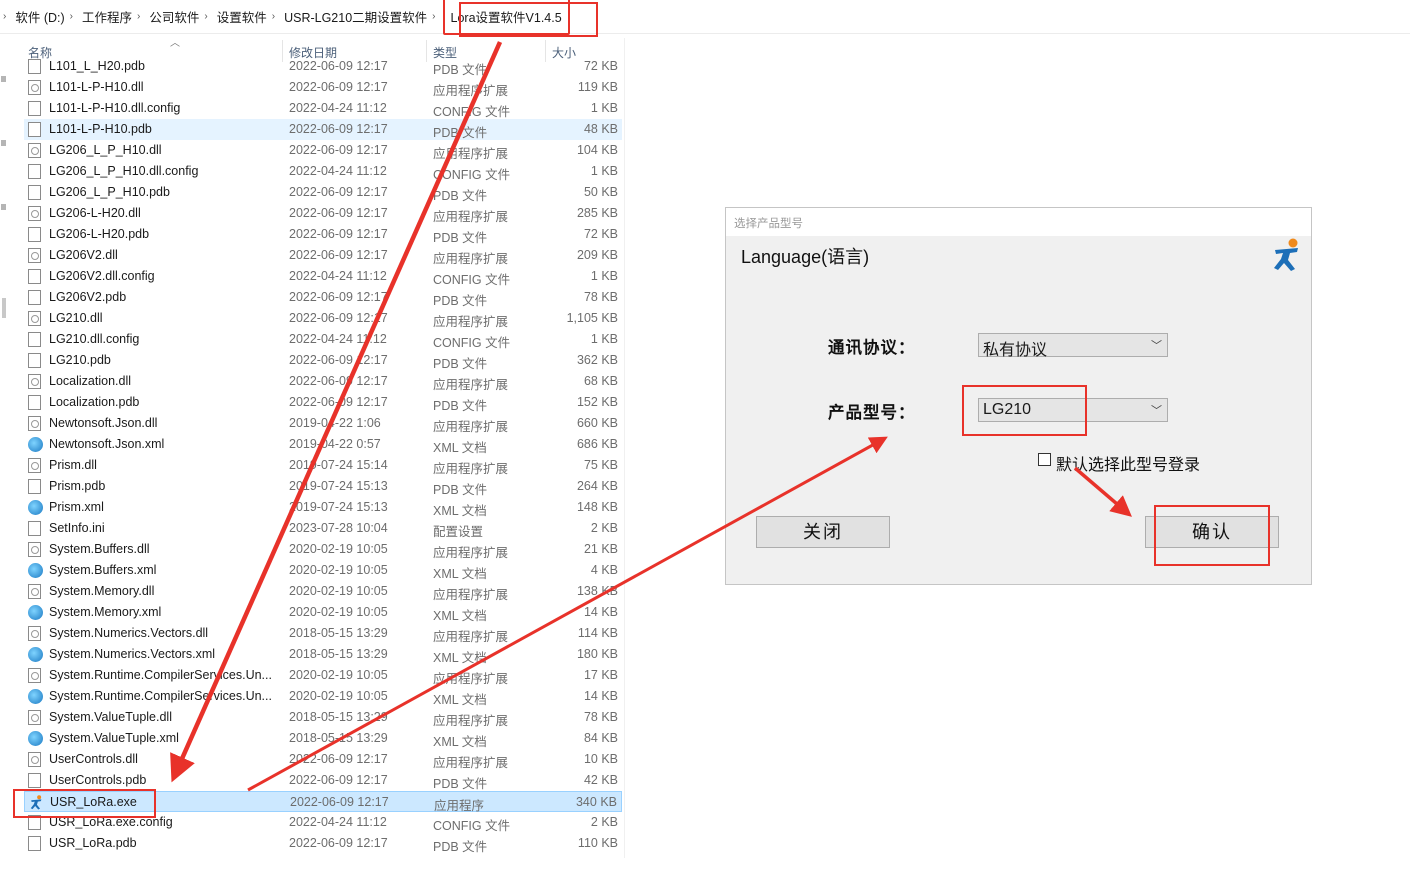 The image size is (1410, 876). What do you see at coordinates (323, 318) in the screenshot?
I see `file-row: LG210.dll 2022-06-09 12:17 应用程序扩展 1,105 KB` at bounding box center [323, 318].